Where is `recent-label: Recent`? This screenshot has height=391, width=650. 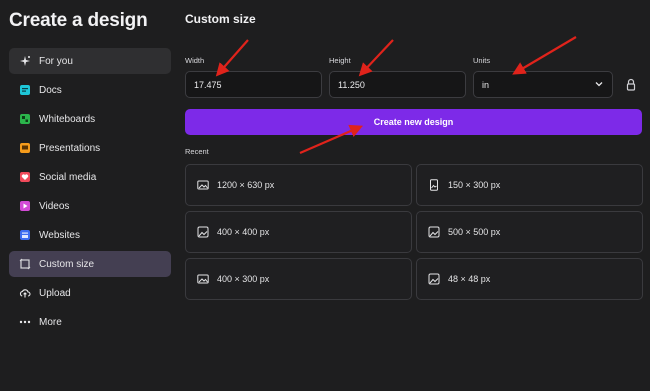 recent-label: Recent is located at coordinates (197, 151).